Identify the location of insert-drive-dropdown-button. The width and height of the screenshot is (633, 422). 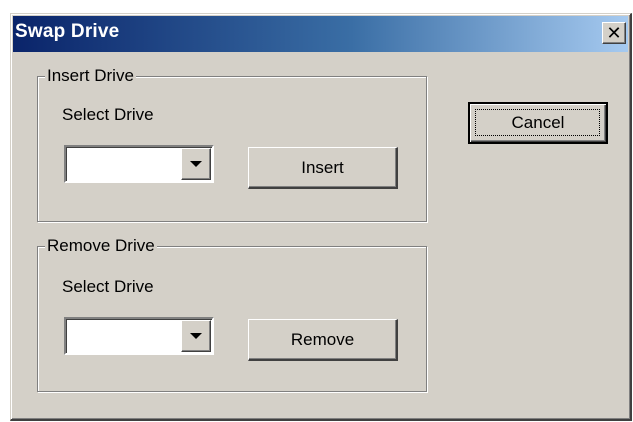
(196, 164).